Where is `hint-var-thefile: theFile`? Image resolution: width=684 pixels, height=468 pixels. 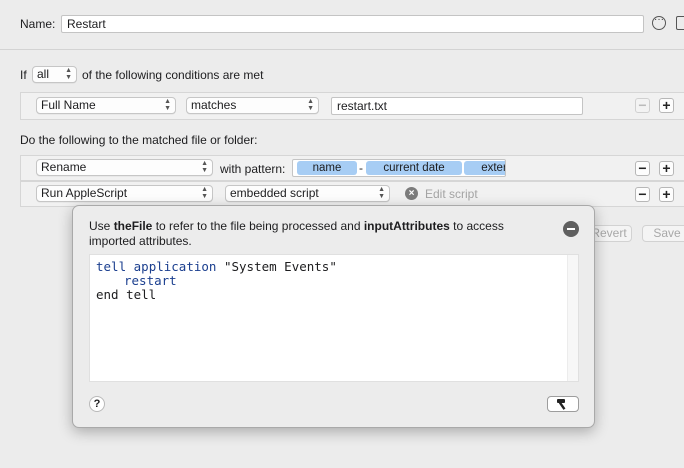
hint-var-thefile: theFile is located at coordinates (133, 226).